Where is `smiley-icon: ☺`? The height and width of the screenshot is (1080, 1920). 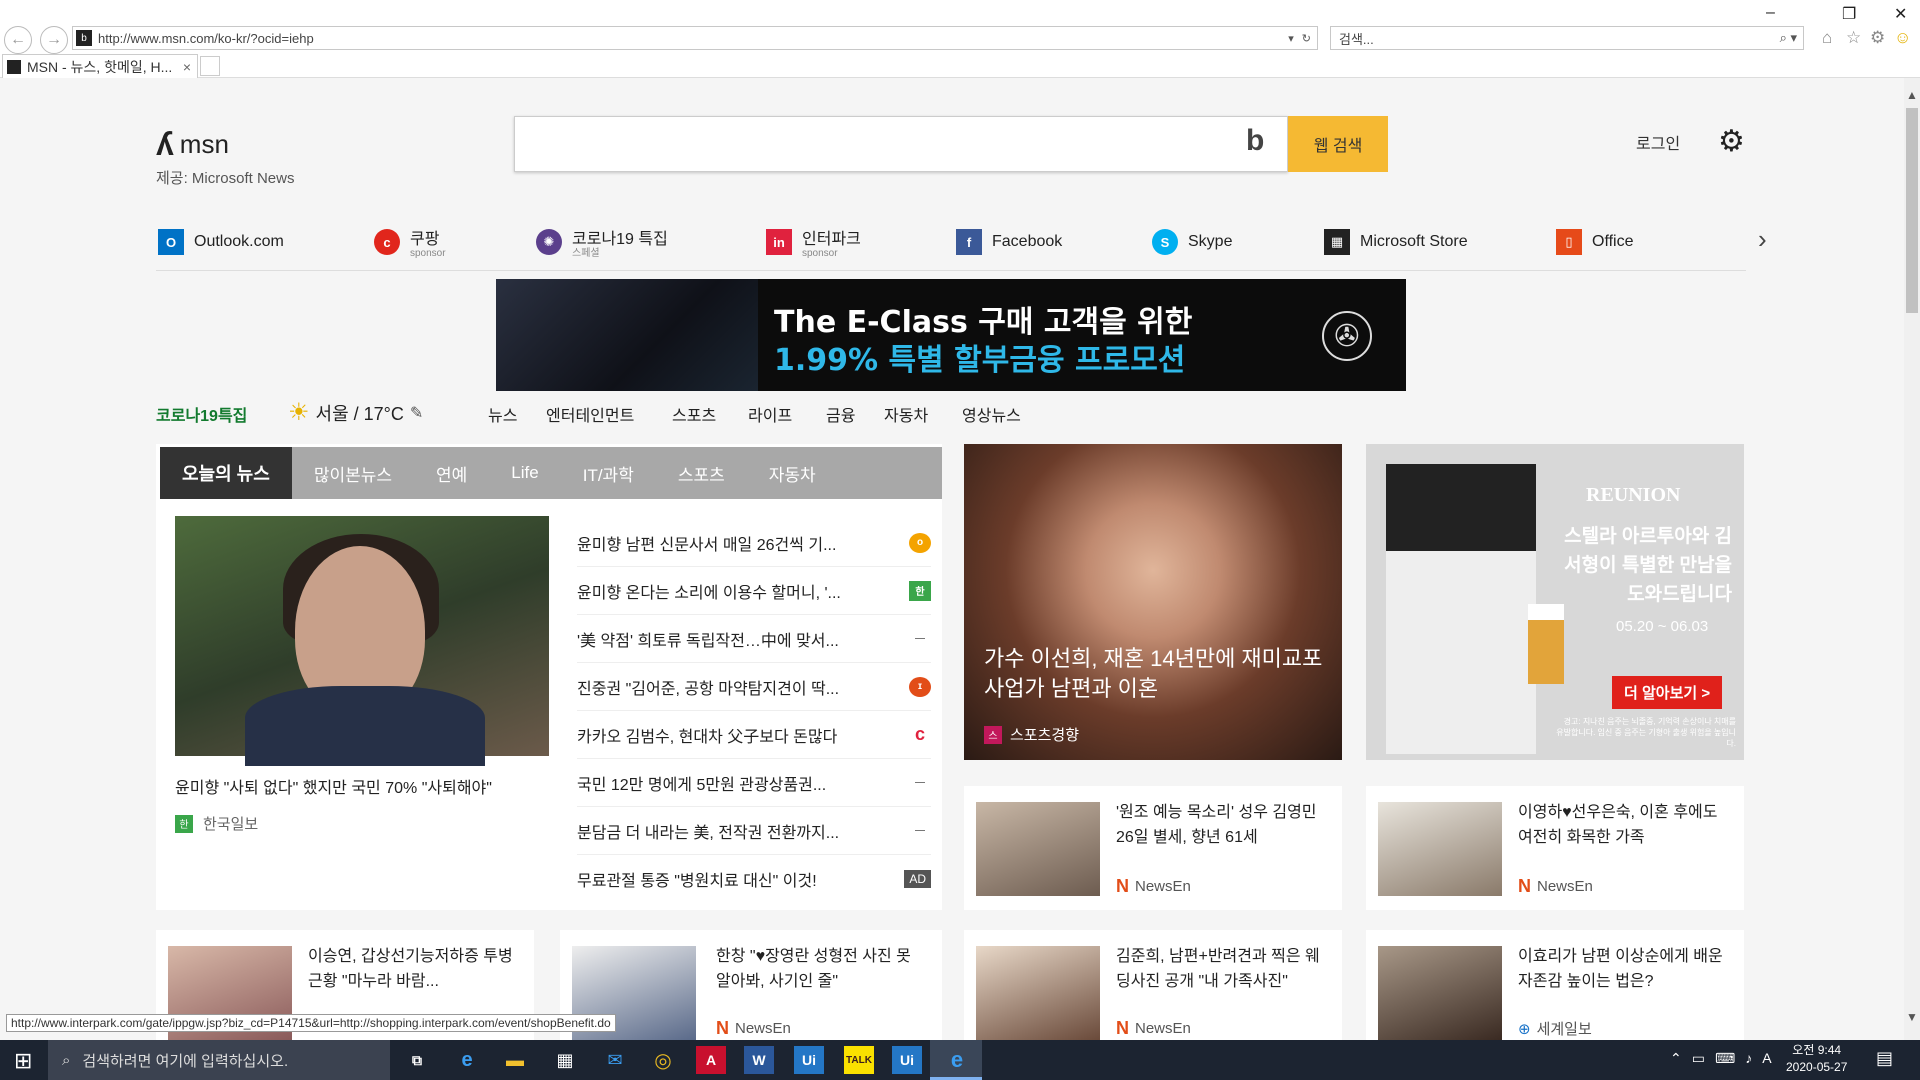 smiley-icon: ☺ is located at coordinates (1902, 38).